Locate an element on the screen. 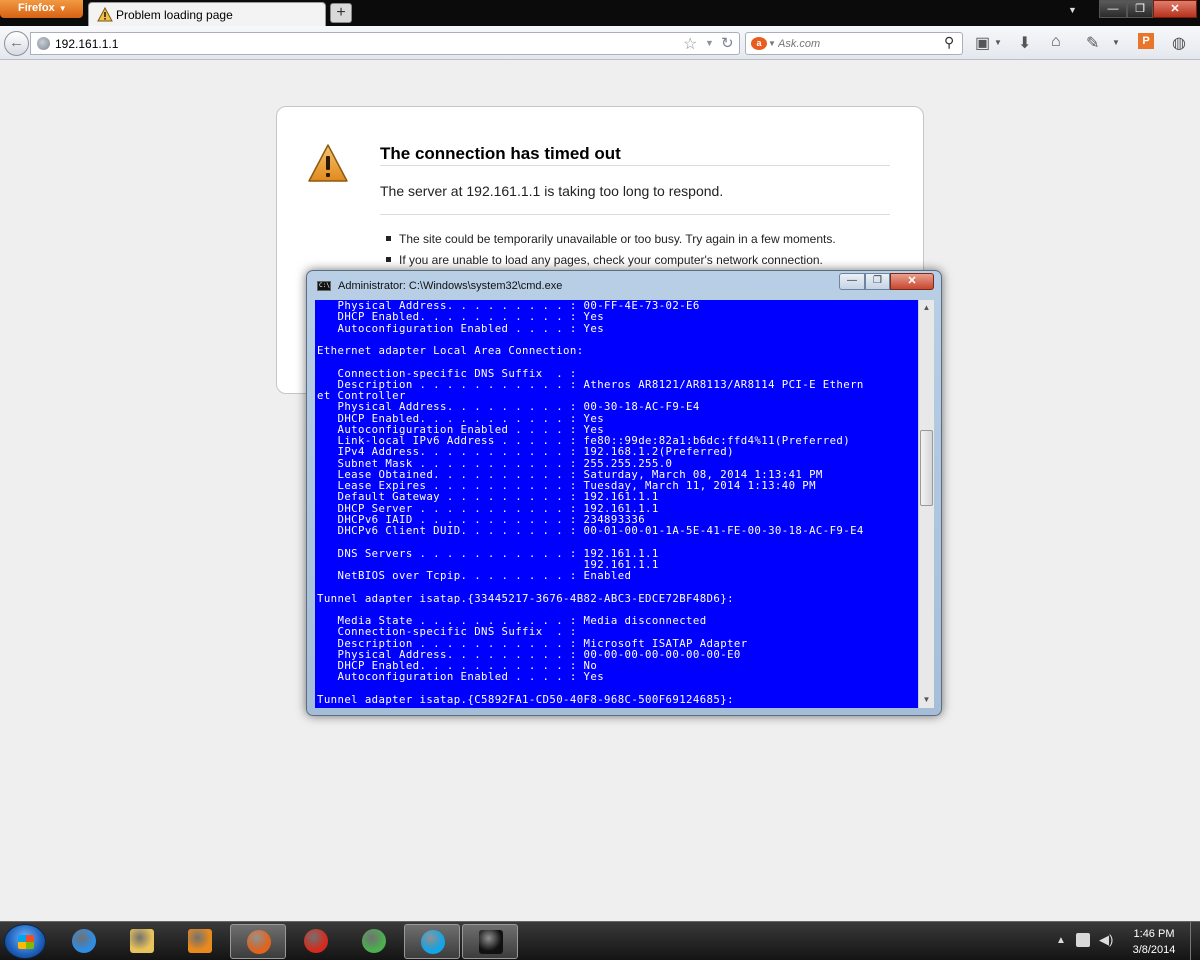  taskbar-command-prompt-button is located at coordinates (490, 941).